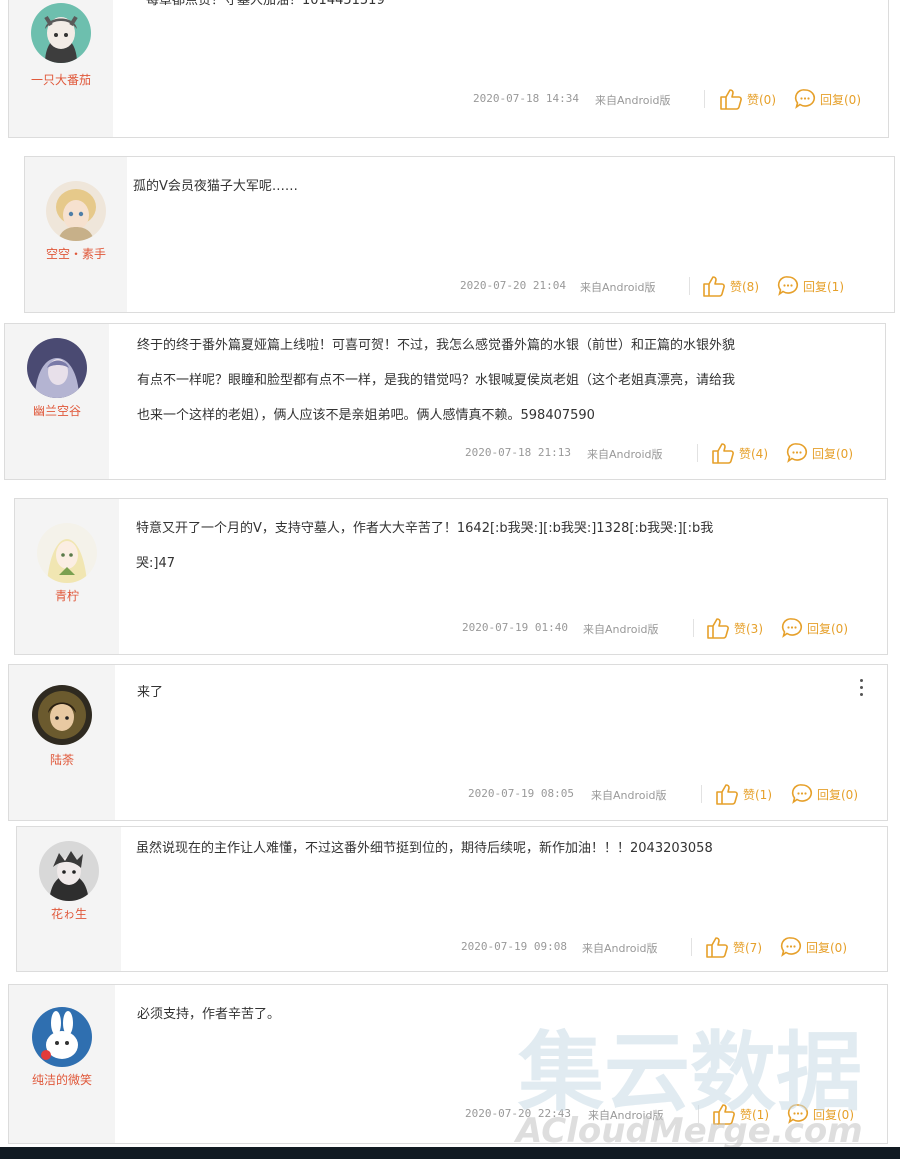  Describe the element at coordinates (155, 563) in the screenshot. I see `comment-text: 哭:]47` at that location.